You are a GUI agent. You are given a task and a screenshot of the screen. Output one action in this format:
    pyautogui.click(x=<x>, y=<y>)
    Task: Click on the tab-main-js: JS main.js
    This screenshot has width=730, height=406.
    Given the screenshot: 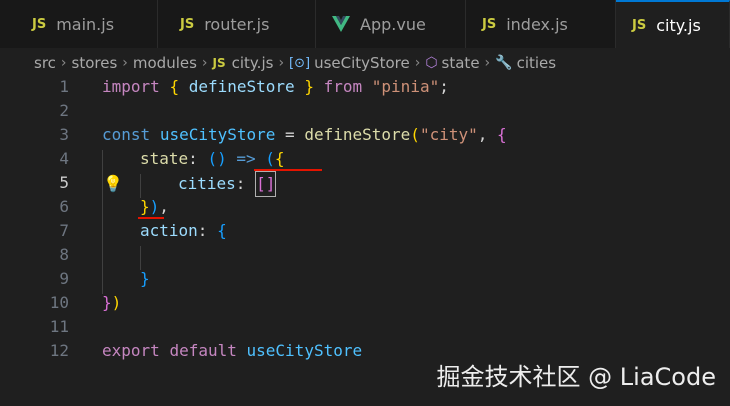 What is the action you would take?
    pyautogui.click(x=79, y=24)
    